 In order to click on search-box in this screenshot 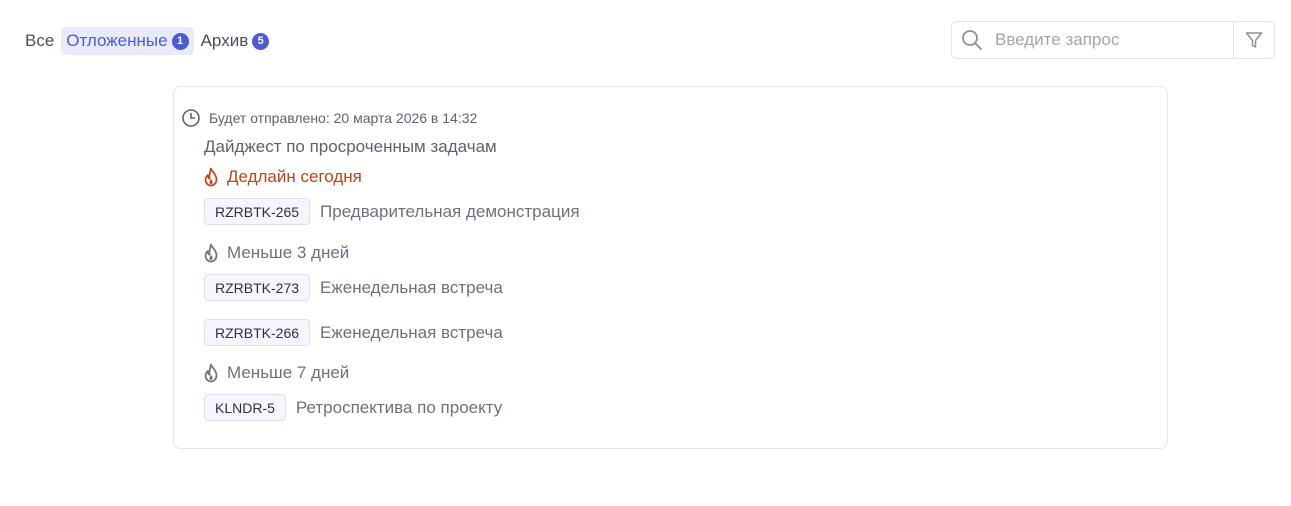, I will do `click(1113, 40)`.